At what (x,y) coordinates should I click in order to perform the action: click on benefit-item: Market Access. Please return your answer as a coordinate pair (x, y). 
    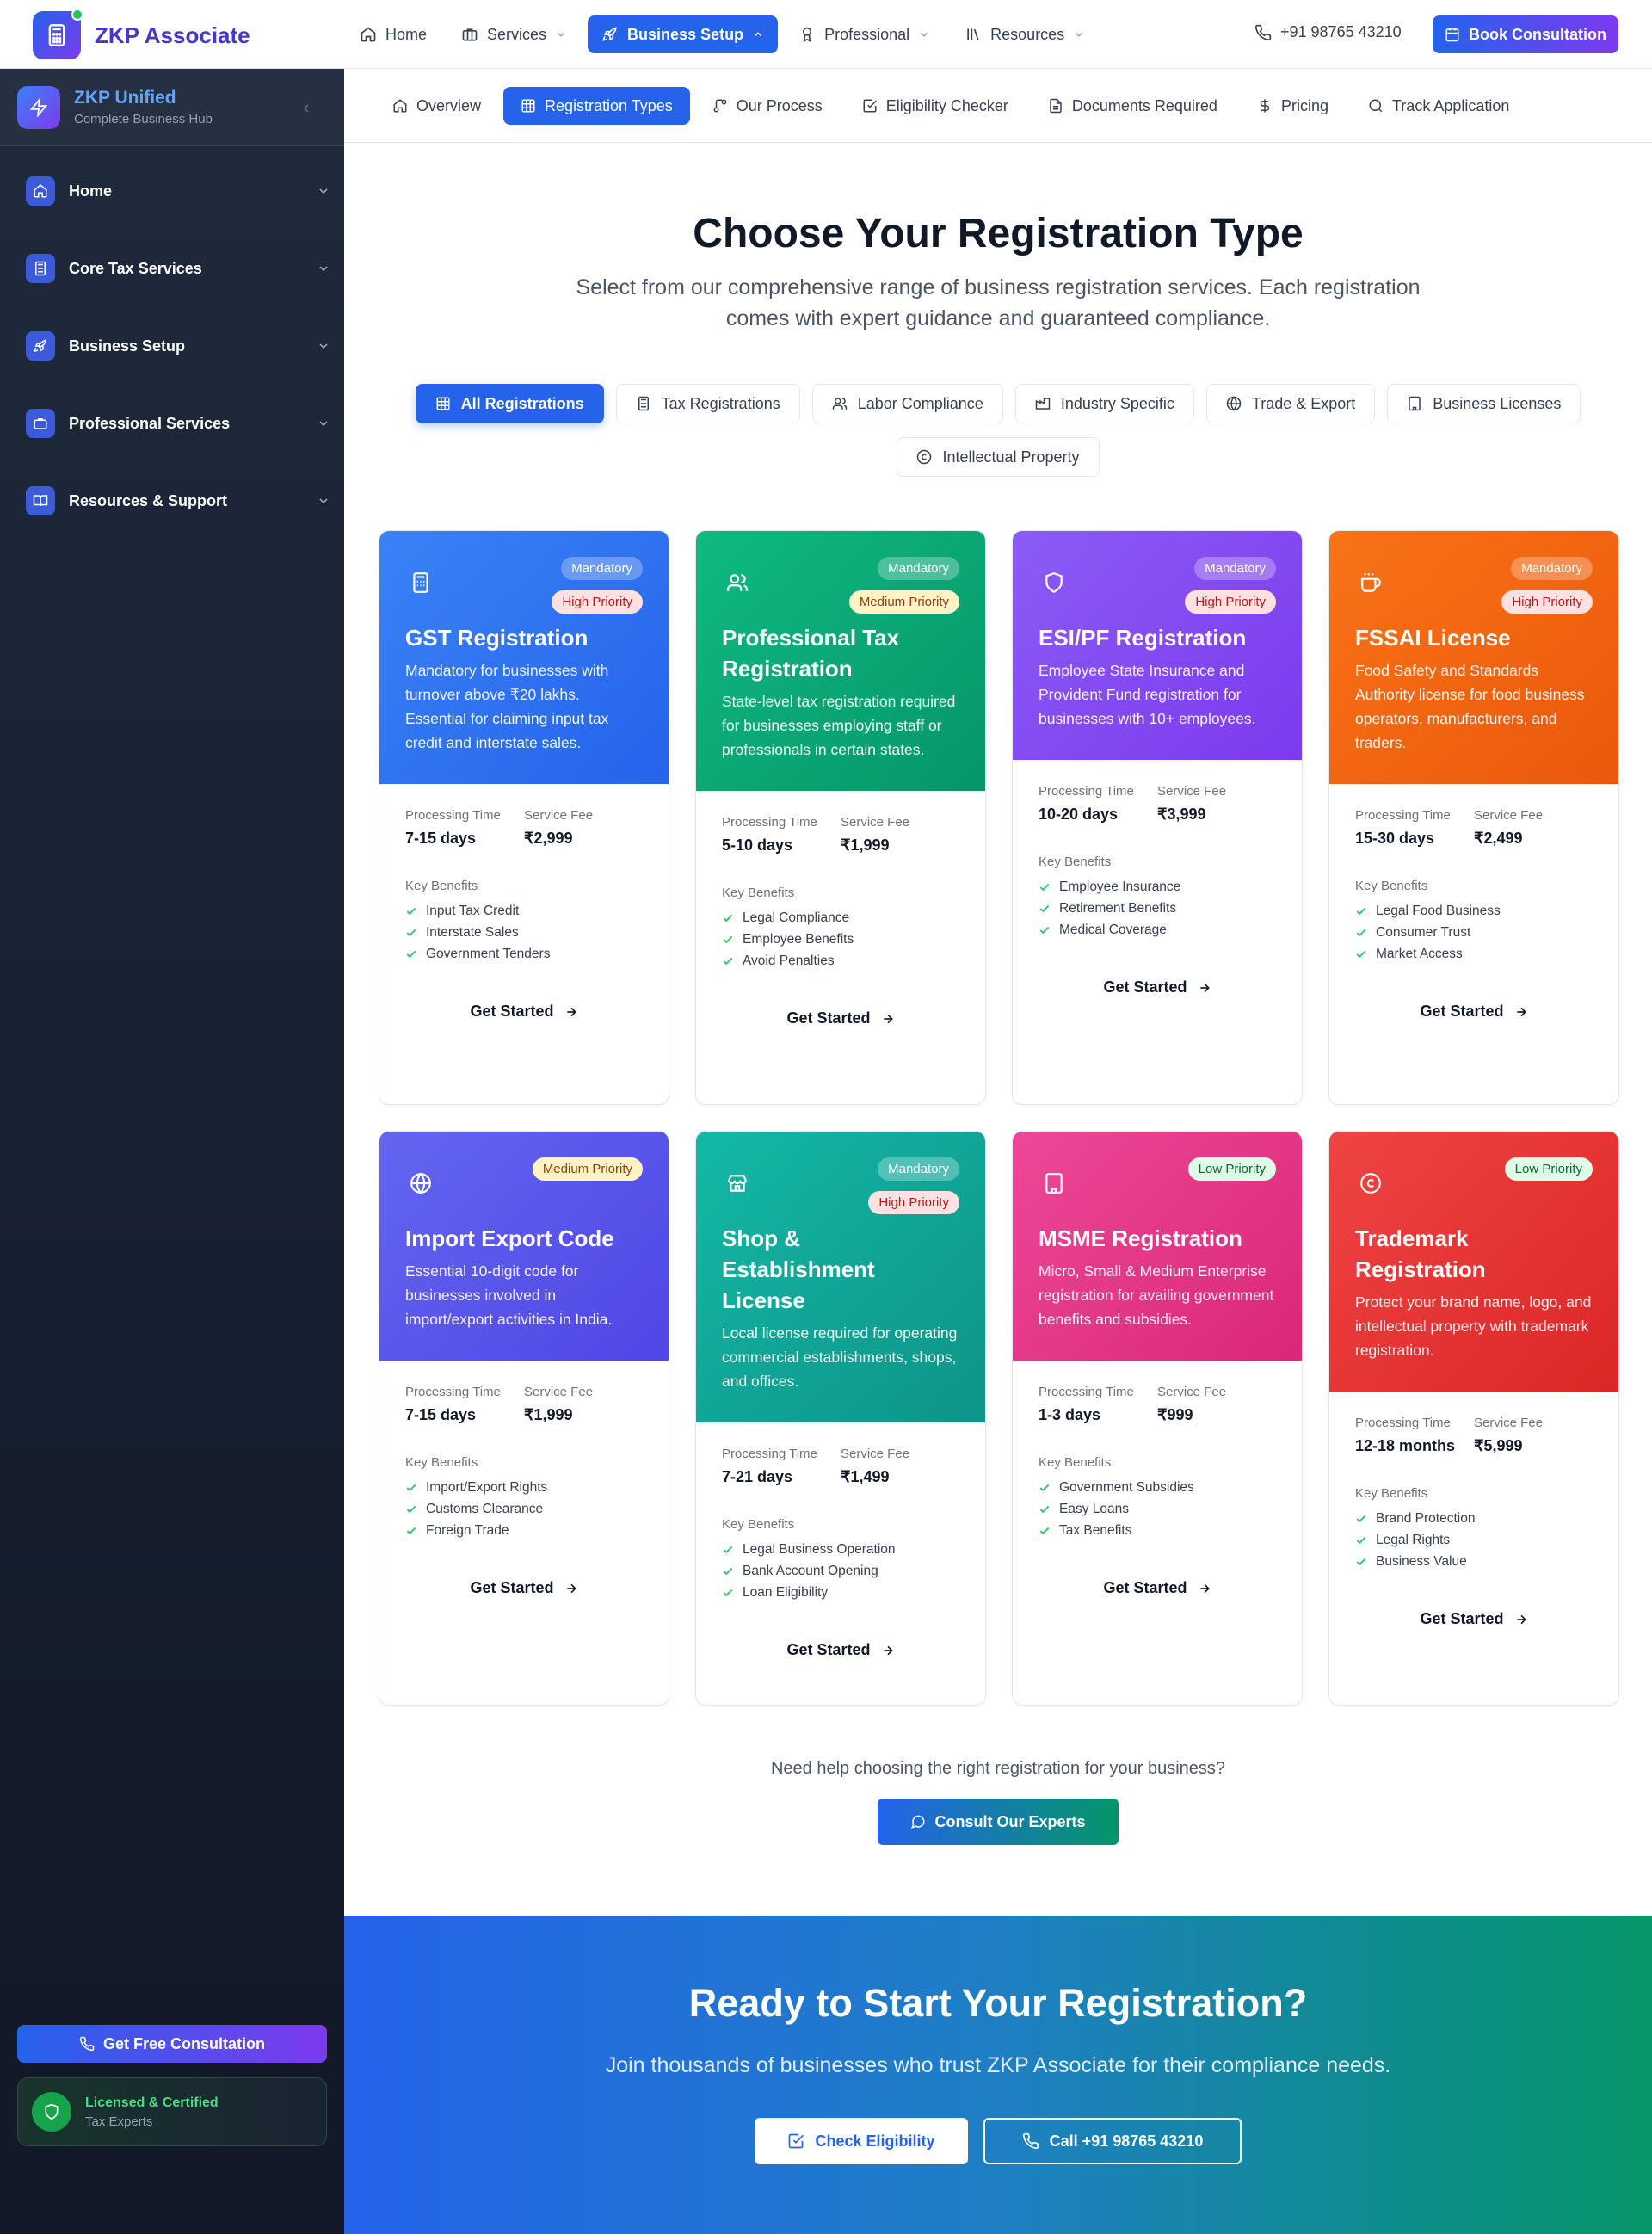
    Looking at the image, I should click on (1474, 954).